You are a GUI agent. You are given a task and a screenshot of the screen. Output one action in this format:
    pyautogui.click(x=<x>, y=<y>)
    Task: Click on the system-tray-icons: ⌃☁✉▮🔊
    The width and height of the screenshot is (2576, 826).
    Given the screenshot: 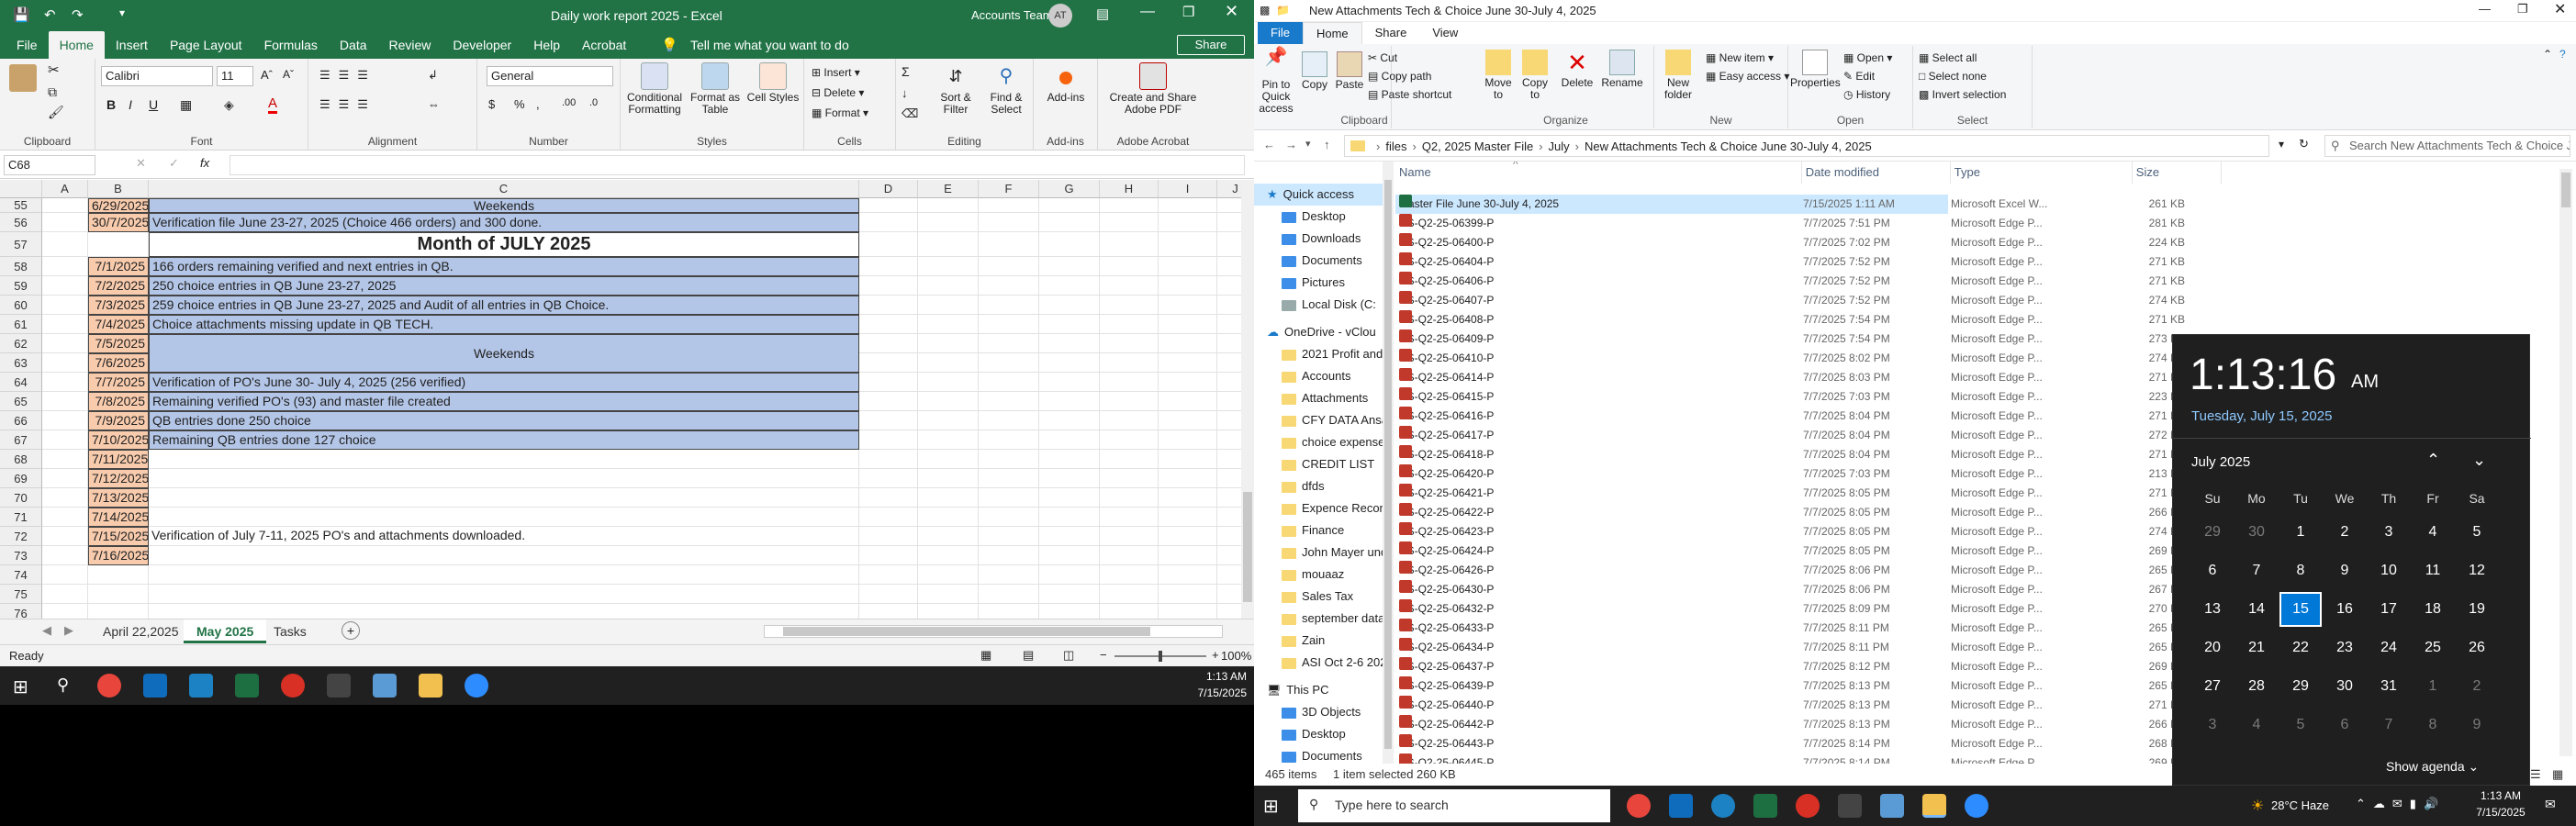 What is the action you would take?
    pyautogui.click(x=2401, y=804)
    